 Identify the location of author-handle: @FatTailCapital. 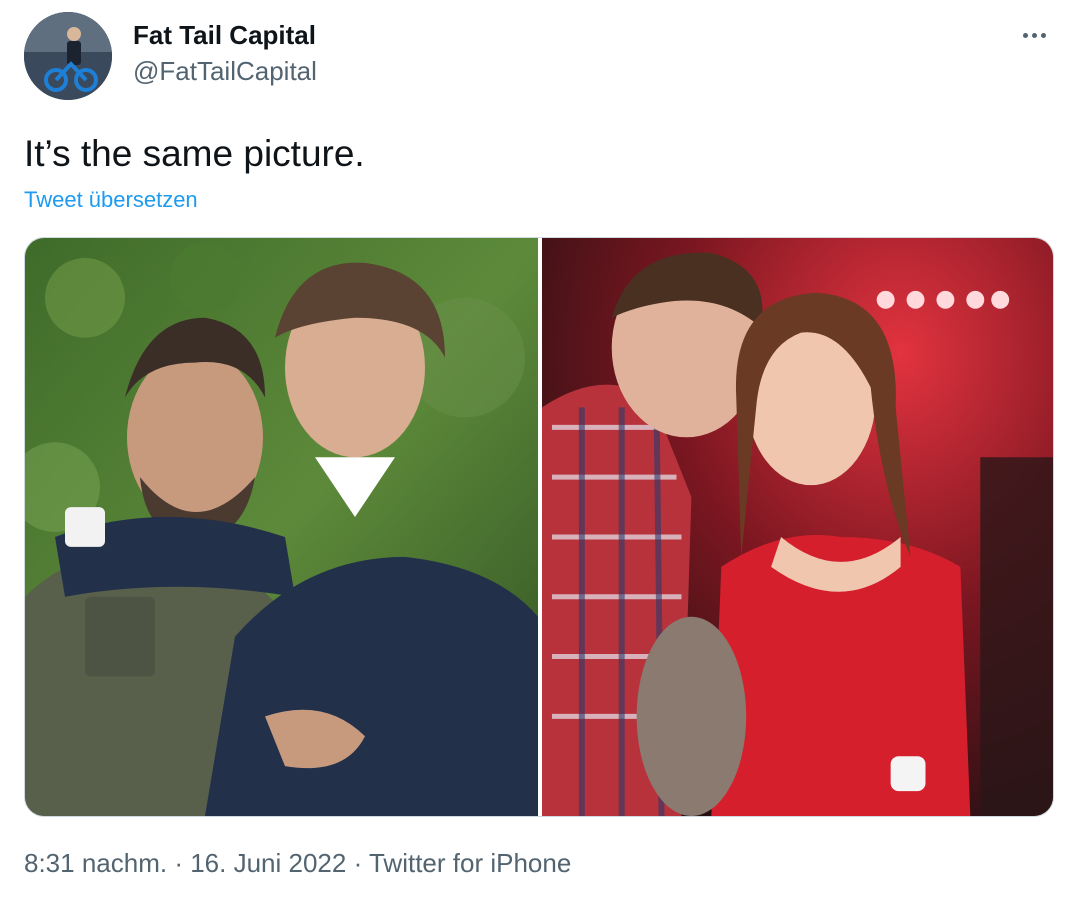
(225, 71).